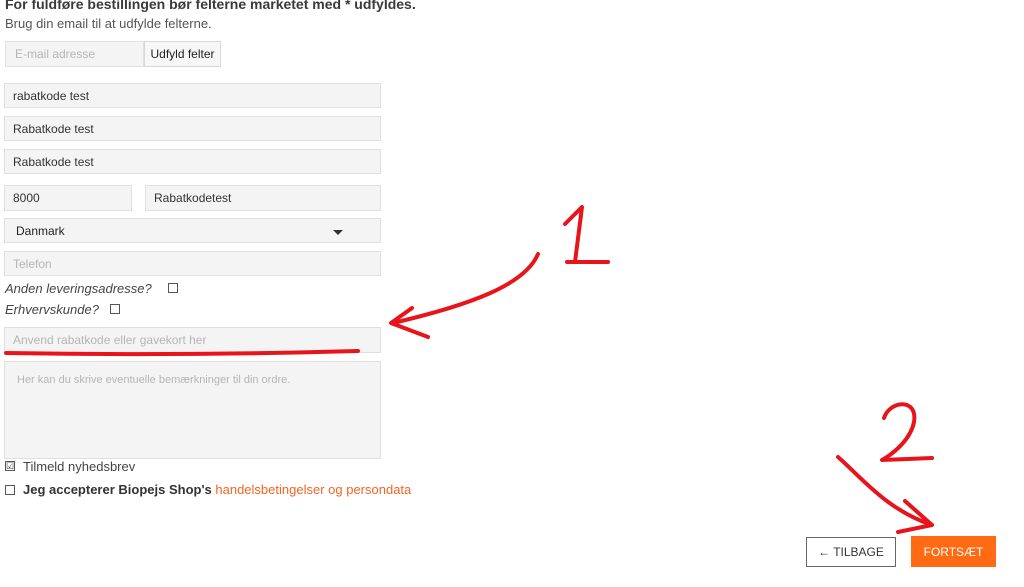 The width and height of the screenshot is (1024, 587). Describe the element at coordinates (851, 552) in the screenshot. I see `back-button: ← TILBAGE` at that location.